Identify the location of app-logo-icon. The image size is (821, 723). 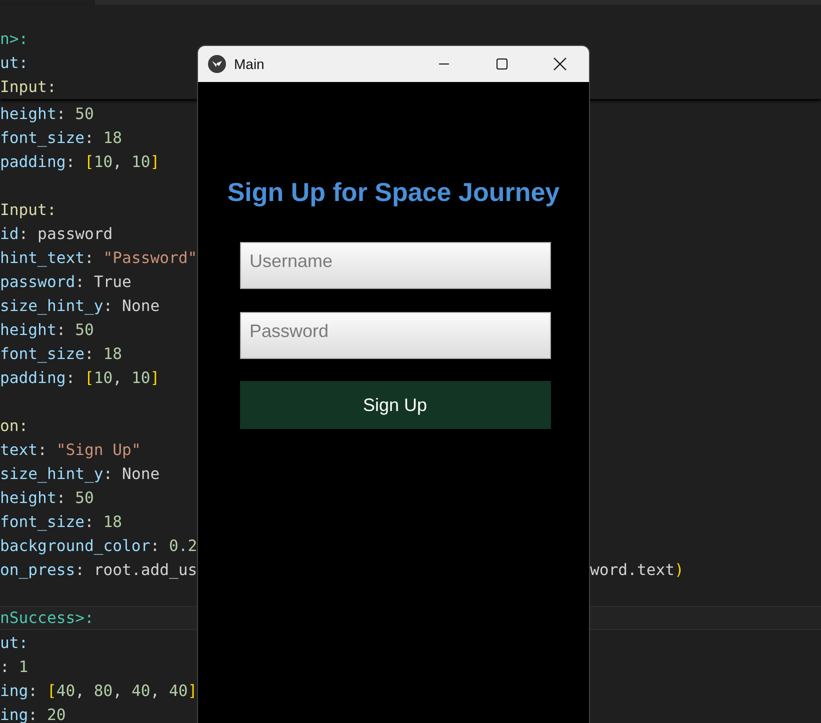
(217, 64).